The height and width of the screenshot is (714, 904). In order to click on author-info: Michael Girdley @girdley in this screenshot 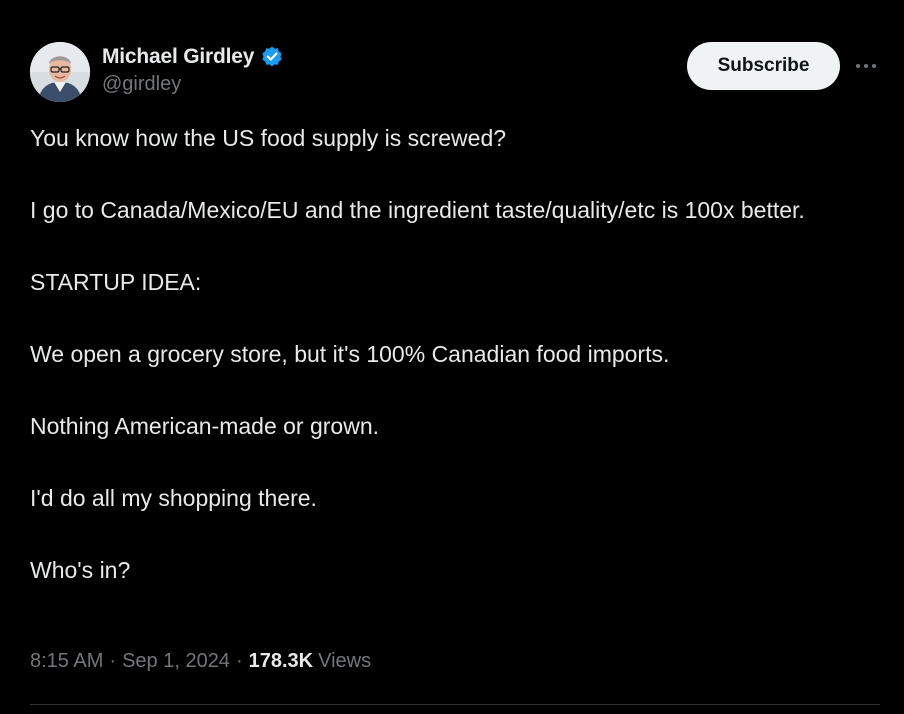, I will do `click(193, 69)`.